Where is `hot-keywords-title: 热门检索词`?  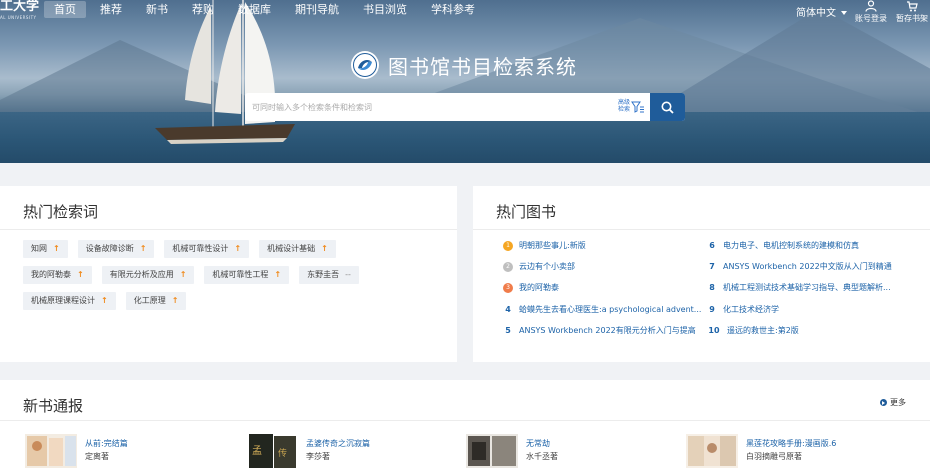
hot-keywords-title: 热门检索词 is located at coordinates (61, 212).